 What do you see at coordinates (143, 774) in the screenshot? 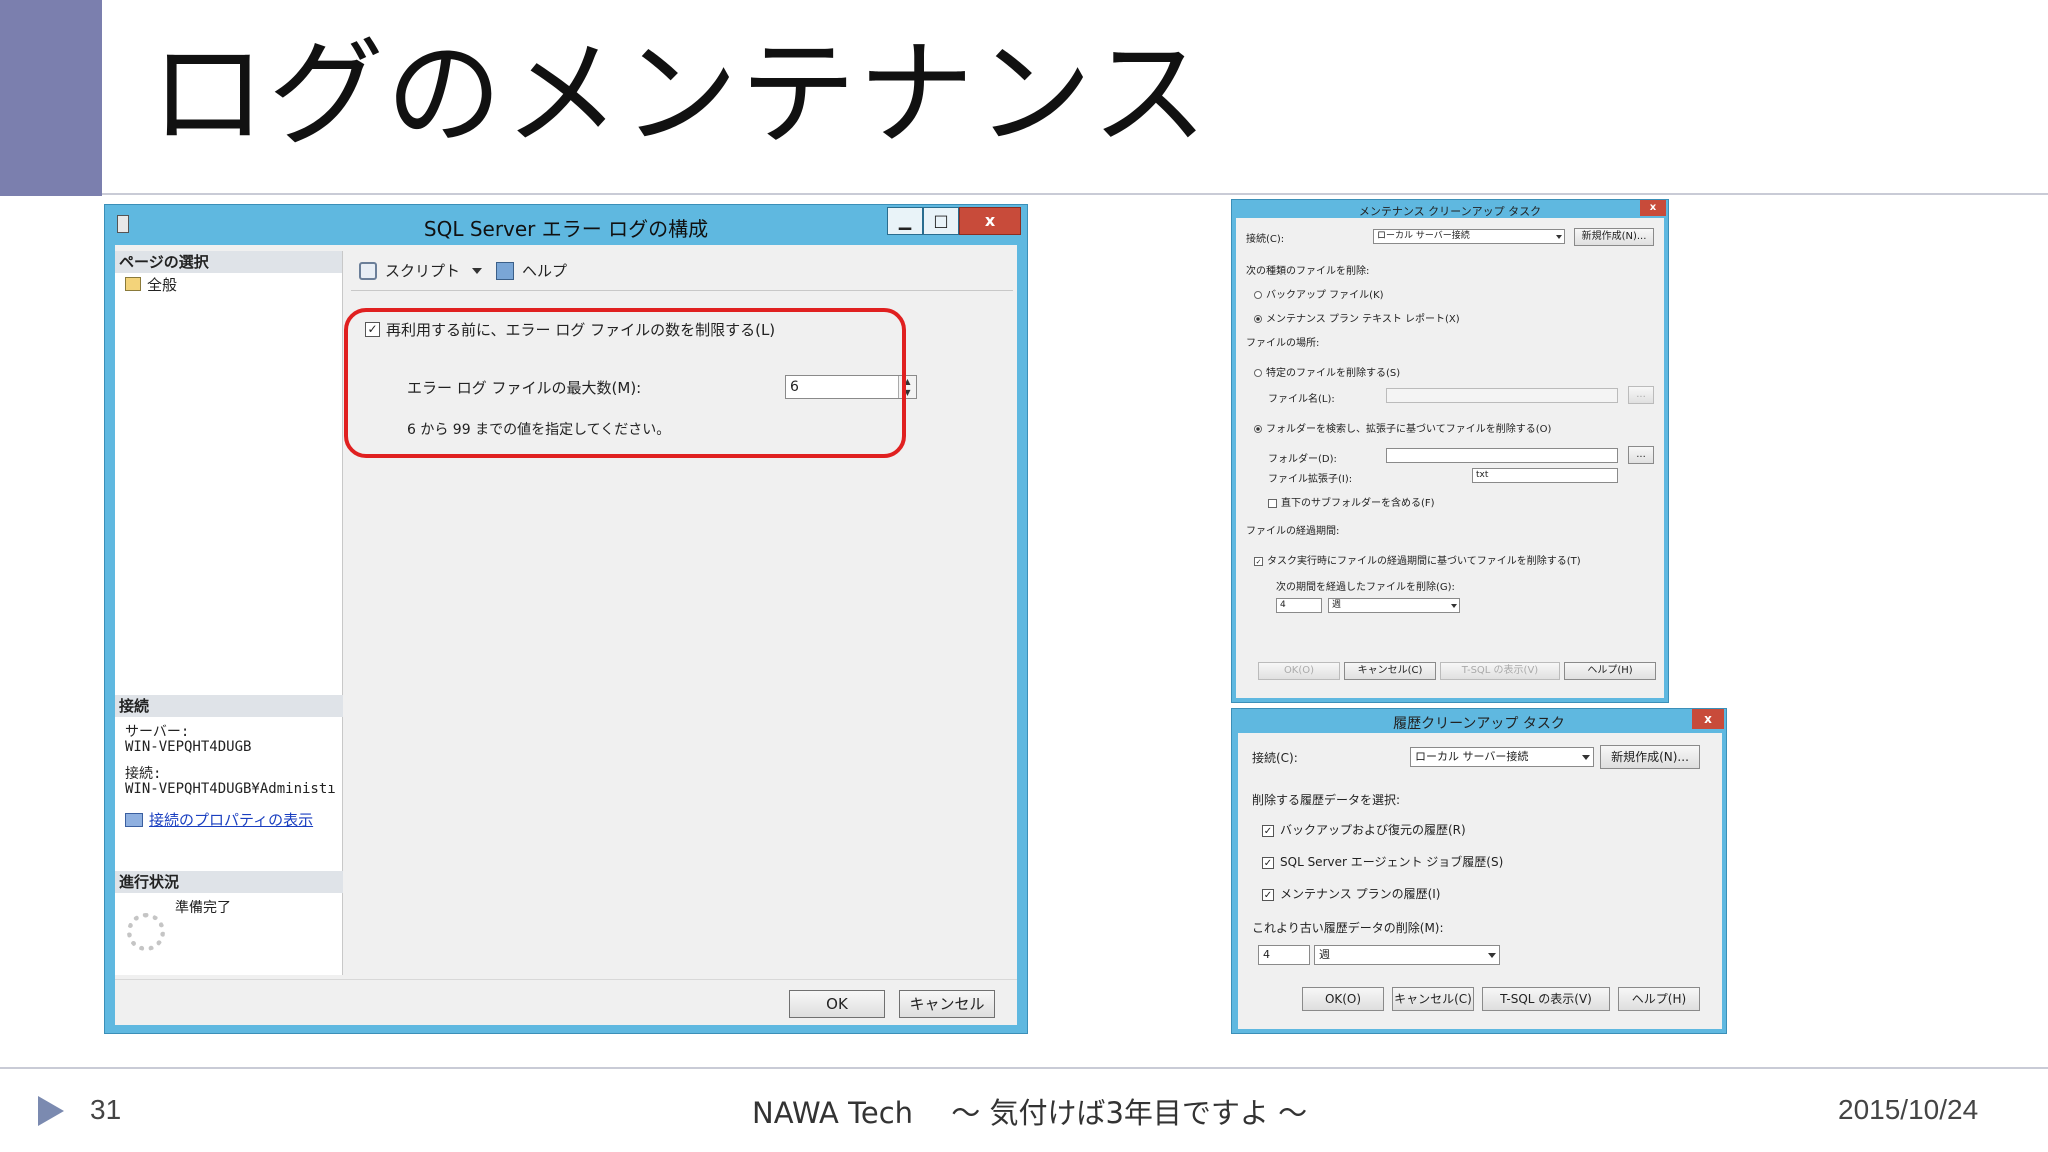
I see `connection-label: 接続:` at bounding box center [143, 774].